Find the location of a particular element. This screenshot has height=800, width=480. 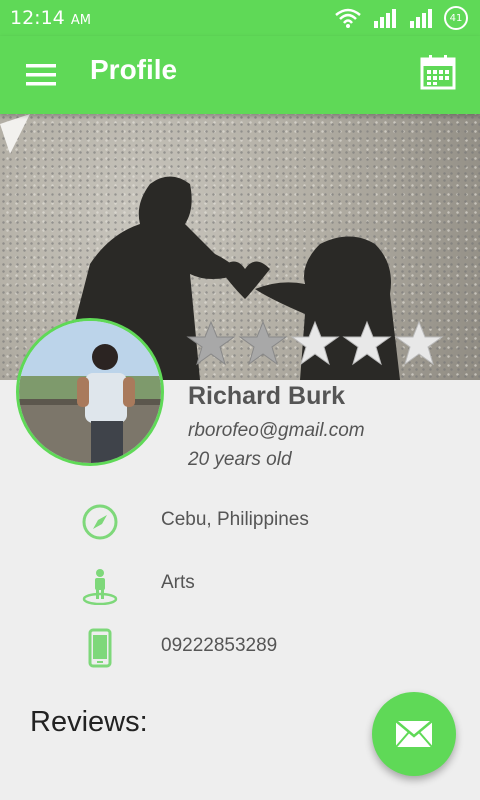

profile-name: Richard Burk is located at coordinates (266, 396).